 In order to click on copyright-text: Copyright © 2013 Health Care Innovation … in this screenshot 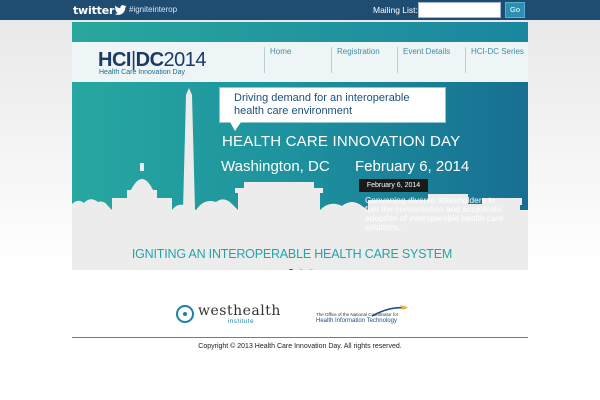, I will do `click(300, 346)`.